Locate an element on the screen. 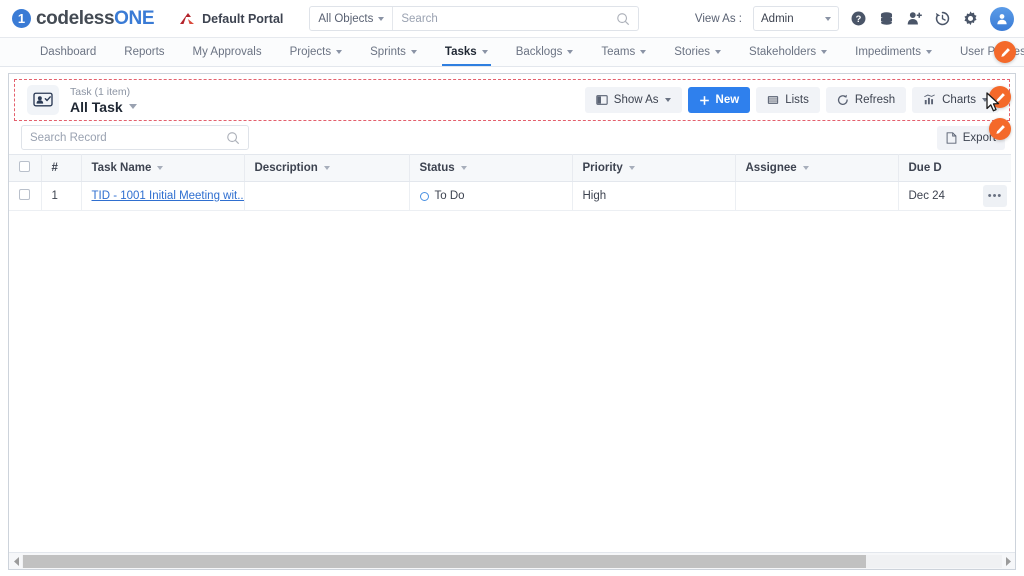 The height and width of the screenshot is (576, 1024). show-as-button: Show As is located at coordinates (633, 100).